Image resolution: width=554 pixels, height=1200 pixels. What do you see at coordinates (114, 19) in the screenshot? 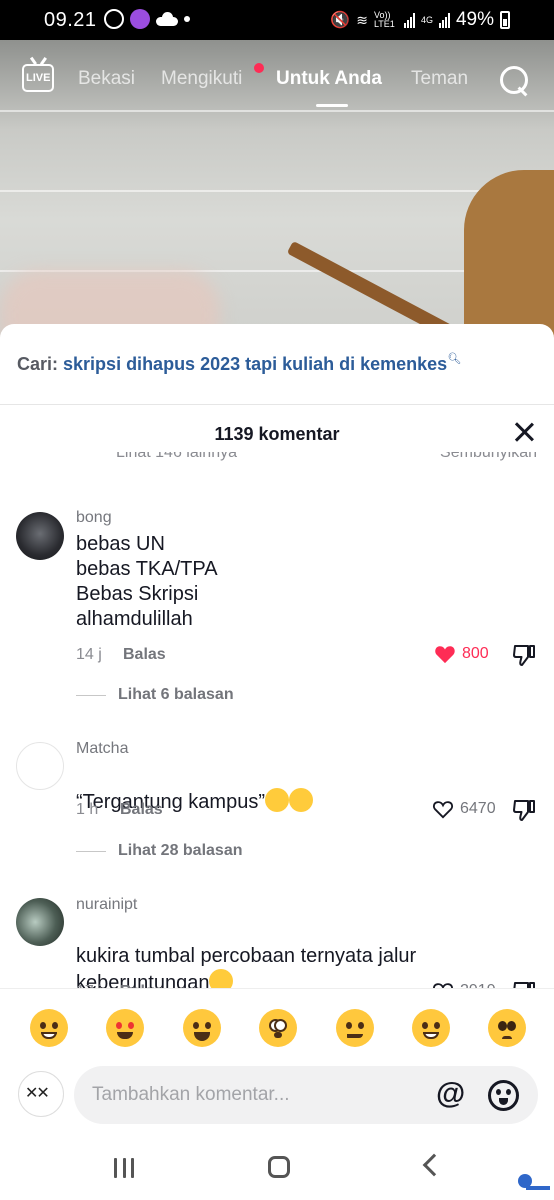
I see `whatsapp-icon` at bounding box center [114, 19].